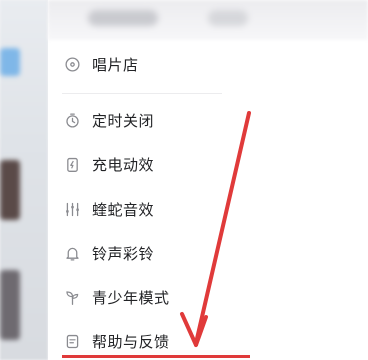 This screenshot has width=368, height=360. I want to click on menu-item-teen-mode: 青少年模式, so click(208, 297).